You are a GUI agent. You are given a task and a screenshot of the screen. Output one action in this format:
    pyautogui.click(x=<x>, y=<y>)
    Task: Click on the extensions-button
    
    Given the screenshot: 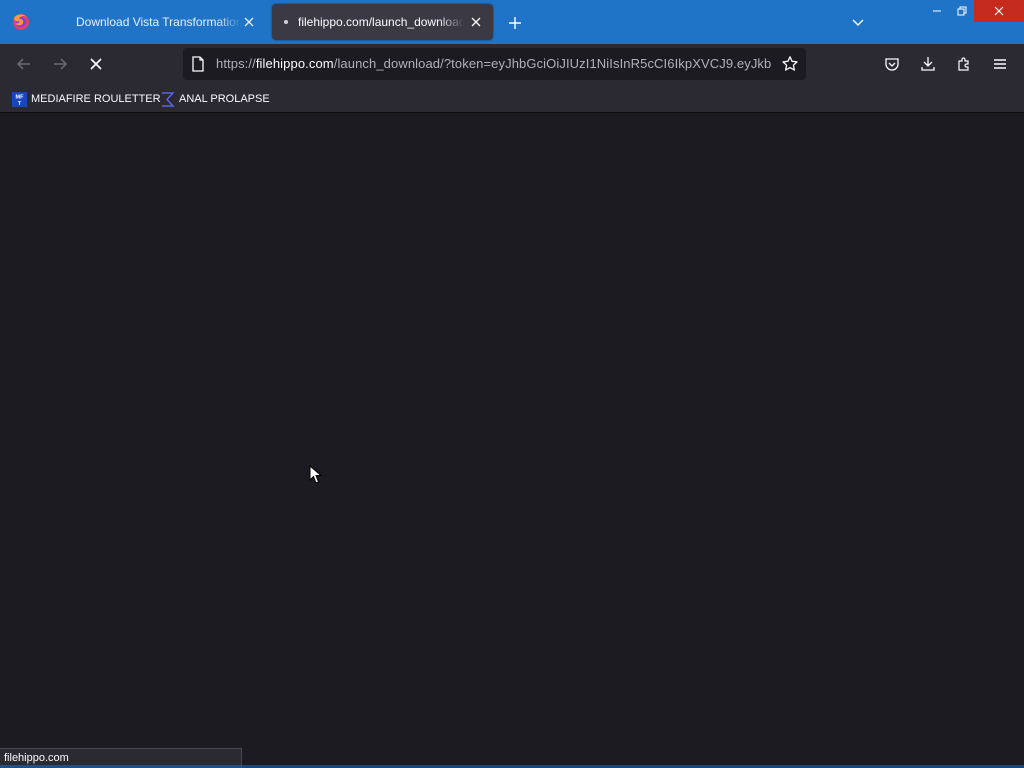 What is the action you would take?
    pyautogui.click(x=964, y=64)
    